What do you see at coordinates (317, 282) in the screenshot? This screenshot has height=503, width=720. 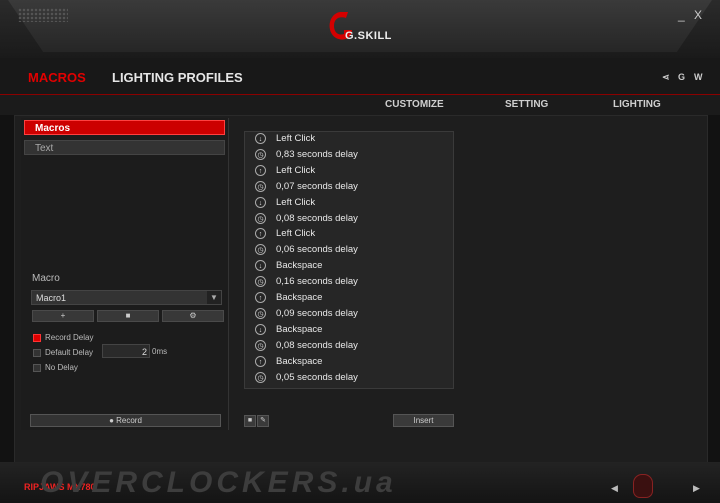 I see `macro-event-label: 0,16 seconds delay` at bounding box center [317, 282].